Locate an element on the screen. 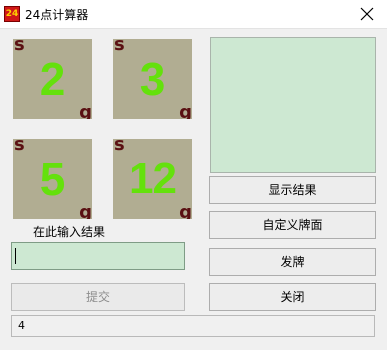 This screenshot has width=387, height=350. card-value: 12 is located at coordinates (153, 178).